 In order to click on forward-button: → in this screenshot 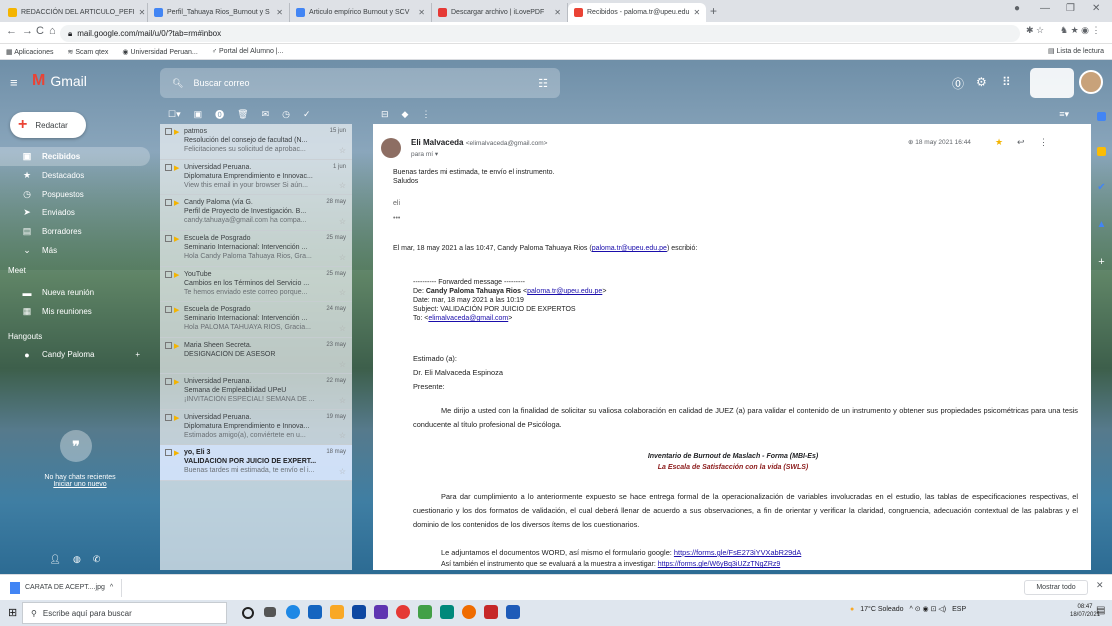, I will do `click(27, 31)`.